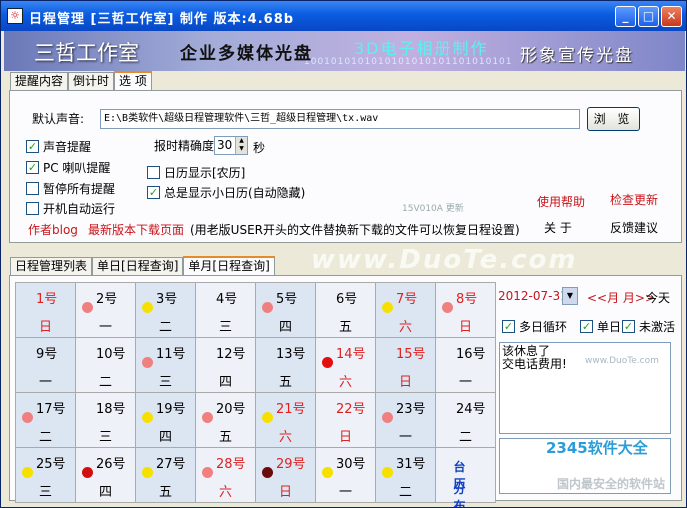 The width and height of the screenshot is (687, 508). I want to click on close-button: ✕, so click(671, 16).